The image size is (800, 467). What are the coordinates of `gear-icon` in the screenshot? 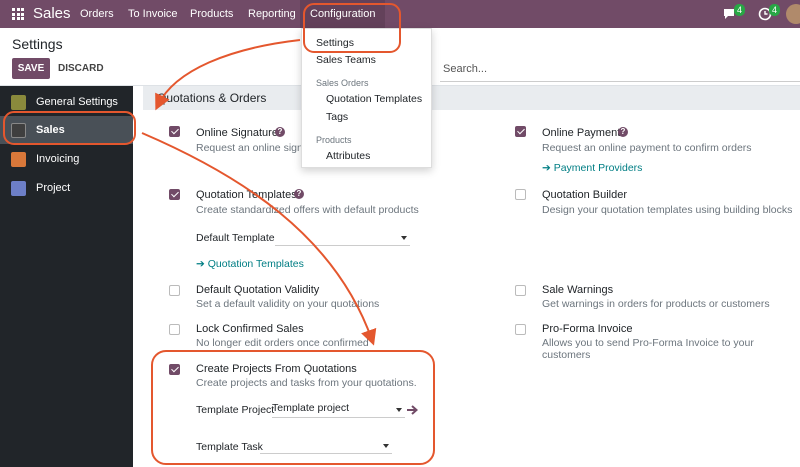 It's located at (18, 102).